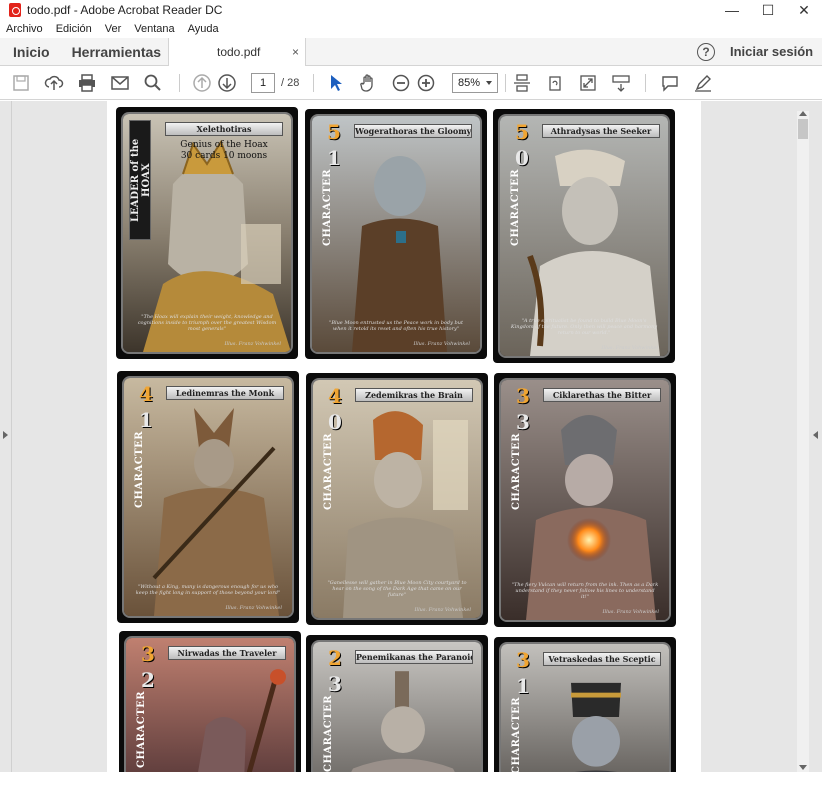 The height and width of the screenshot is (800, 822). I want to click on zoom-select: 85%, so click(475, 83).